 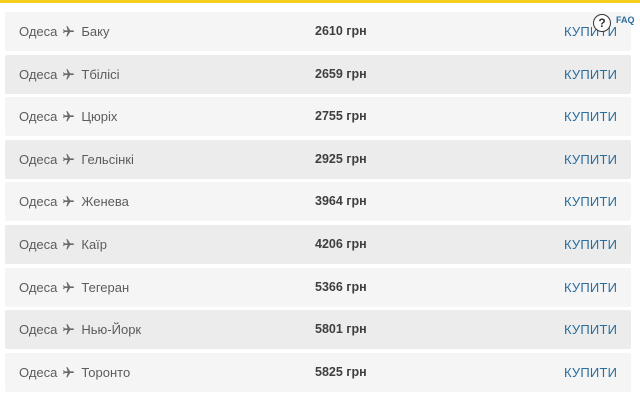 I want to click on destination-city: Женева, so click(x=105, y=202).